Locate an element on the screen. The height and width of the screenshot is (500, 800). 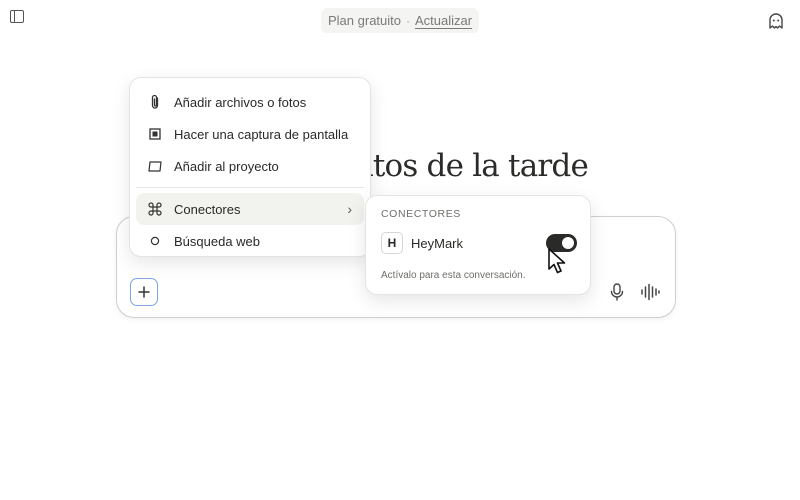
menu-item-label: Hacer una captura de pantalla is located at coordinates (261, 134).